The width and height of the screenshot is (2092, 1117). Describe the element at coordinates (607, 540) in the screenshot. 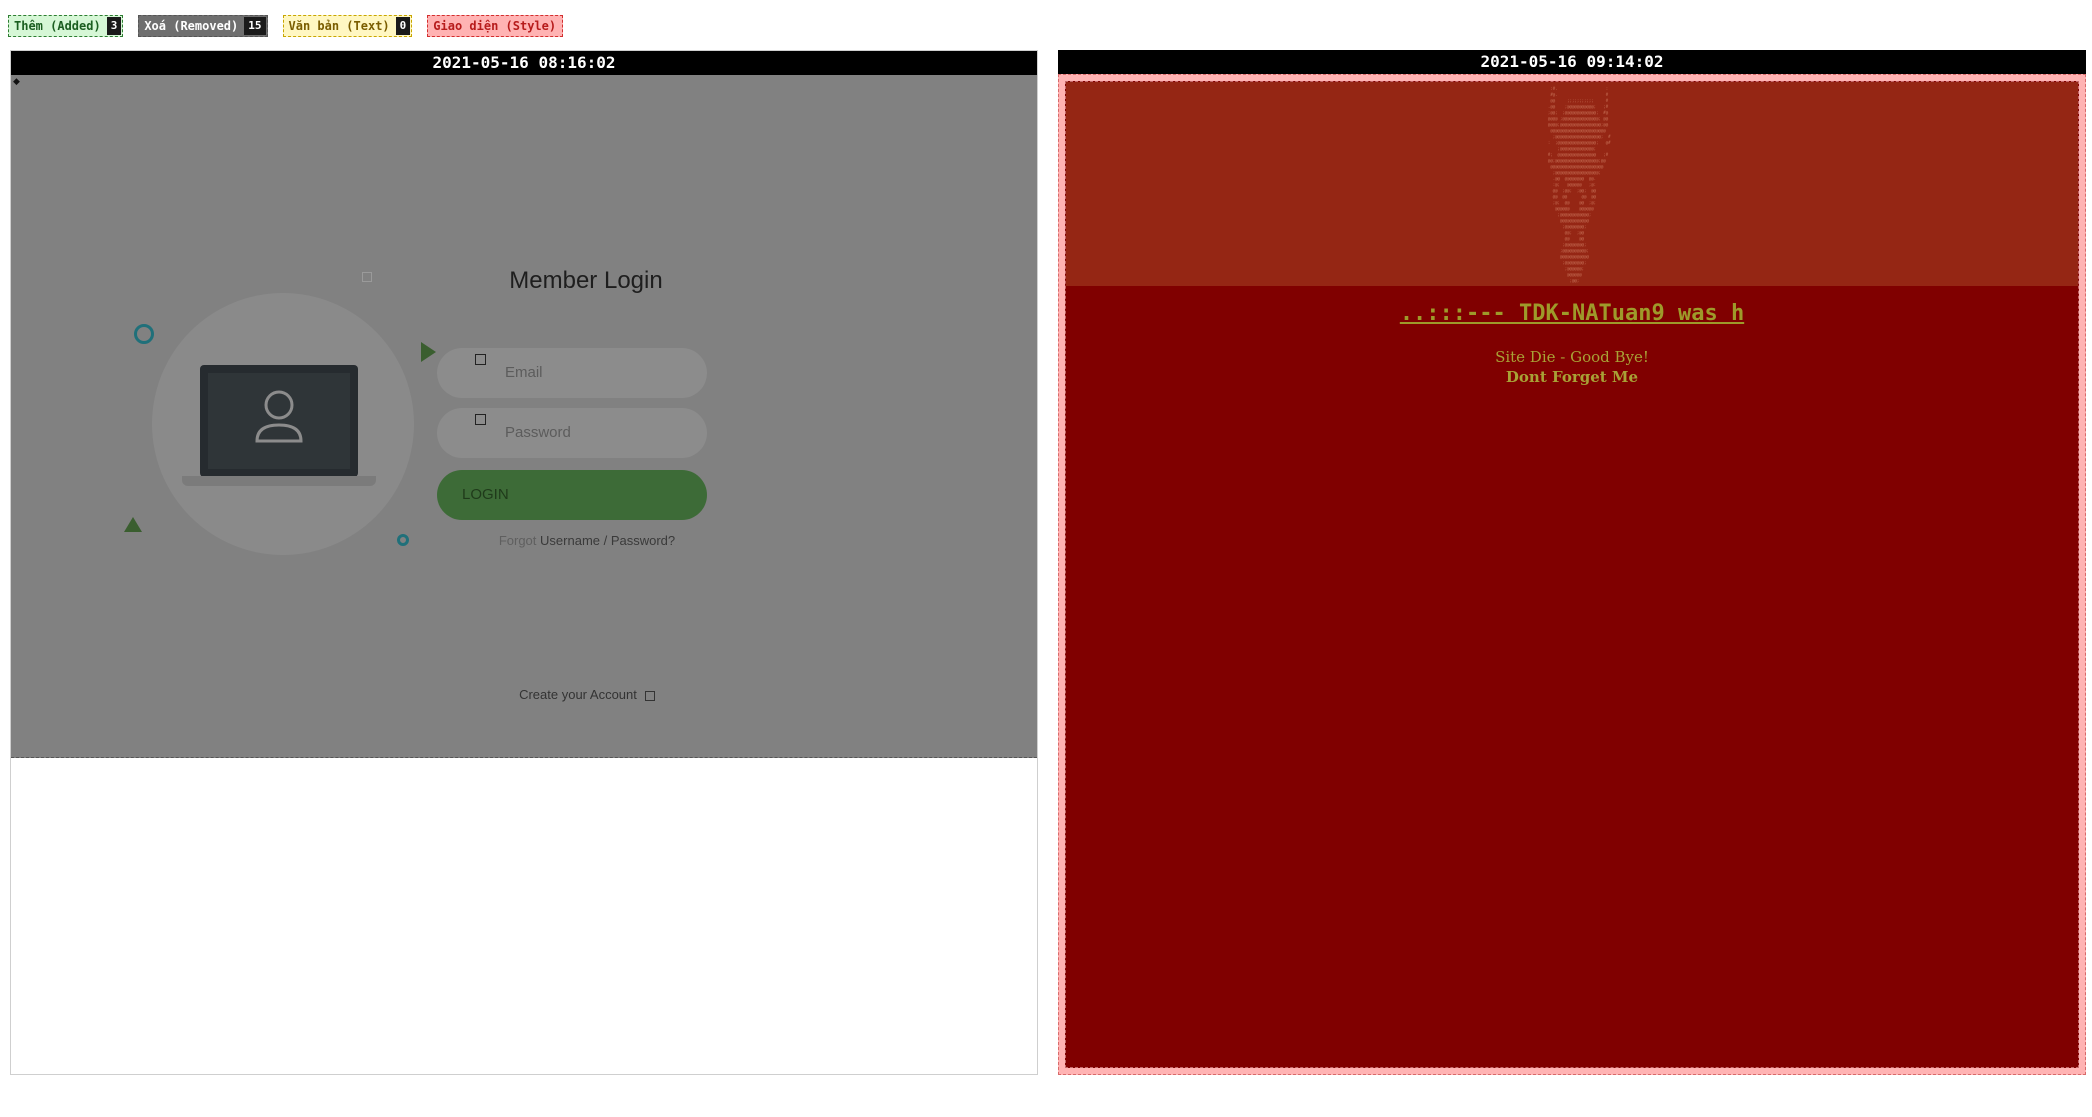

I see `forgot-credentials-link: Username / Password?` at that location.